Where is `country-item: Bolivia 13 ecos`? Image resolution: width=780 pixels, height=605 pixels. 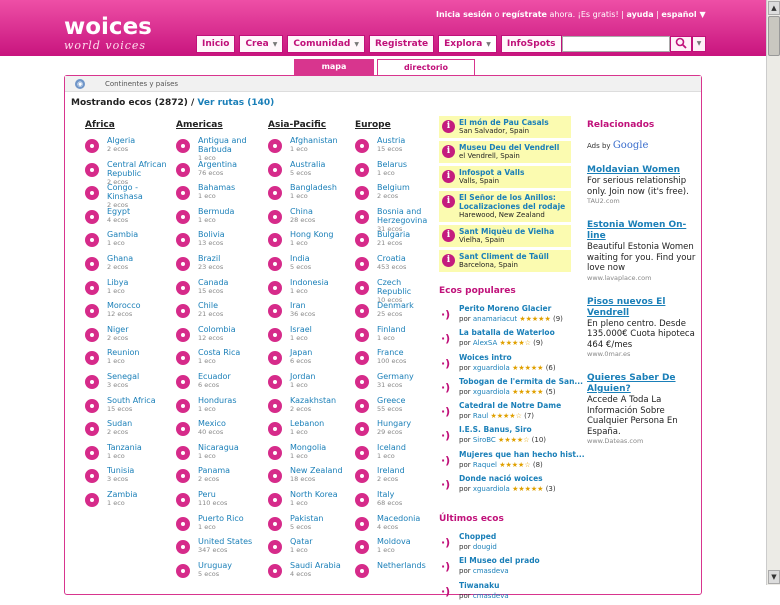 country-item: Bolivia 13 ecos is located at coordinates (219, 242).